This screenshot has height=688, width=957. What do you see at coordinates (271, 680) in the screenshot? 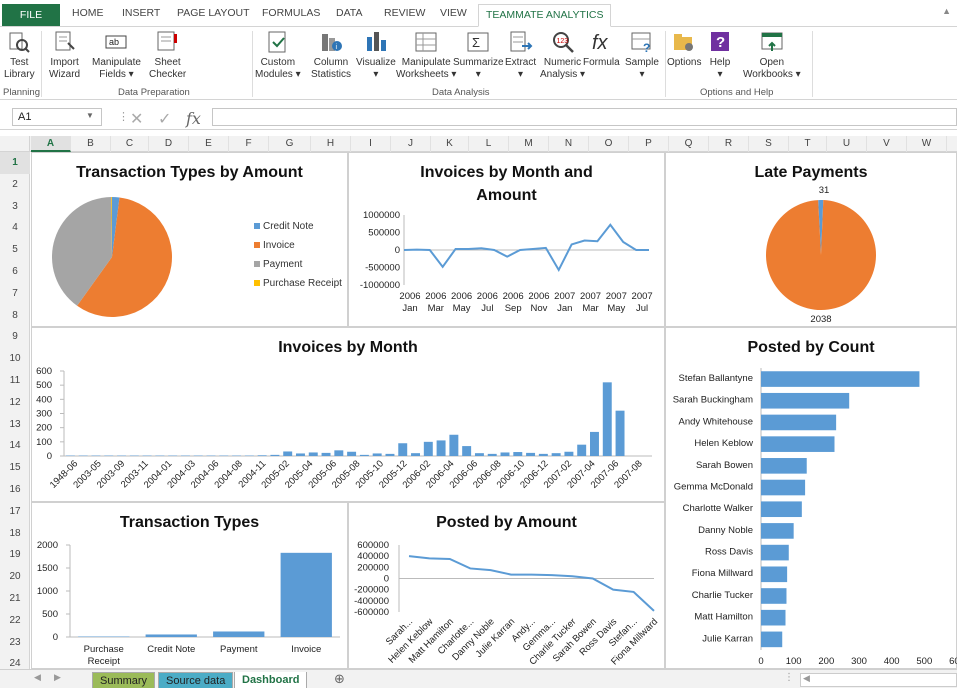
I see `sheet-tab-dashboard: Dashboard` at bounding box center [271, 680].